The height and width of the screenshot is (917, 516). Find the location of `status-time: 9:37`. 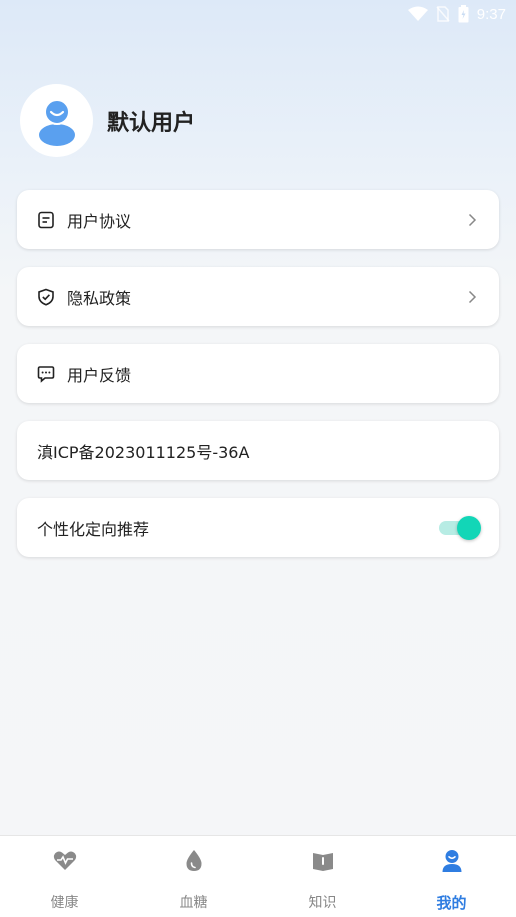

status-time: 9:37 is located at coordinates (491, 14).